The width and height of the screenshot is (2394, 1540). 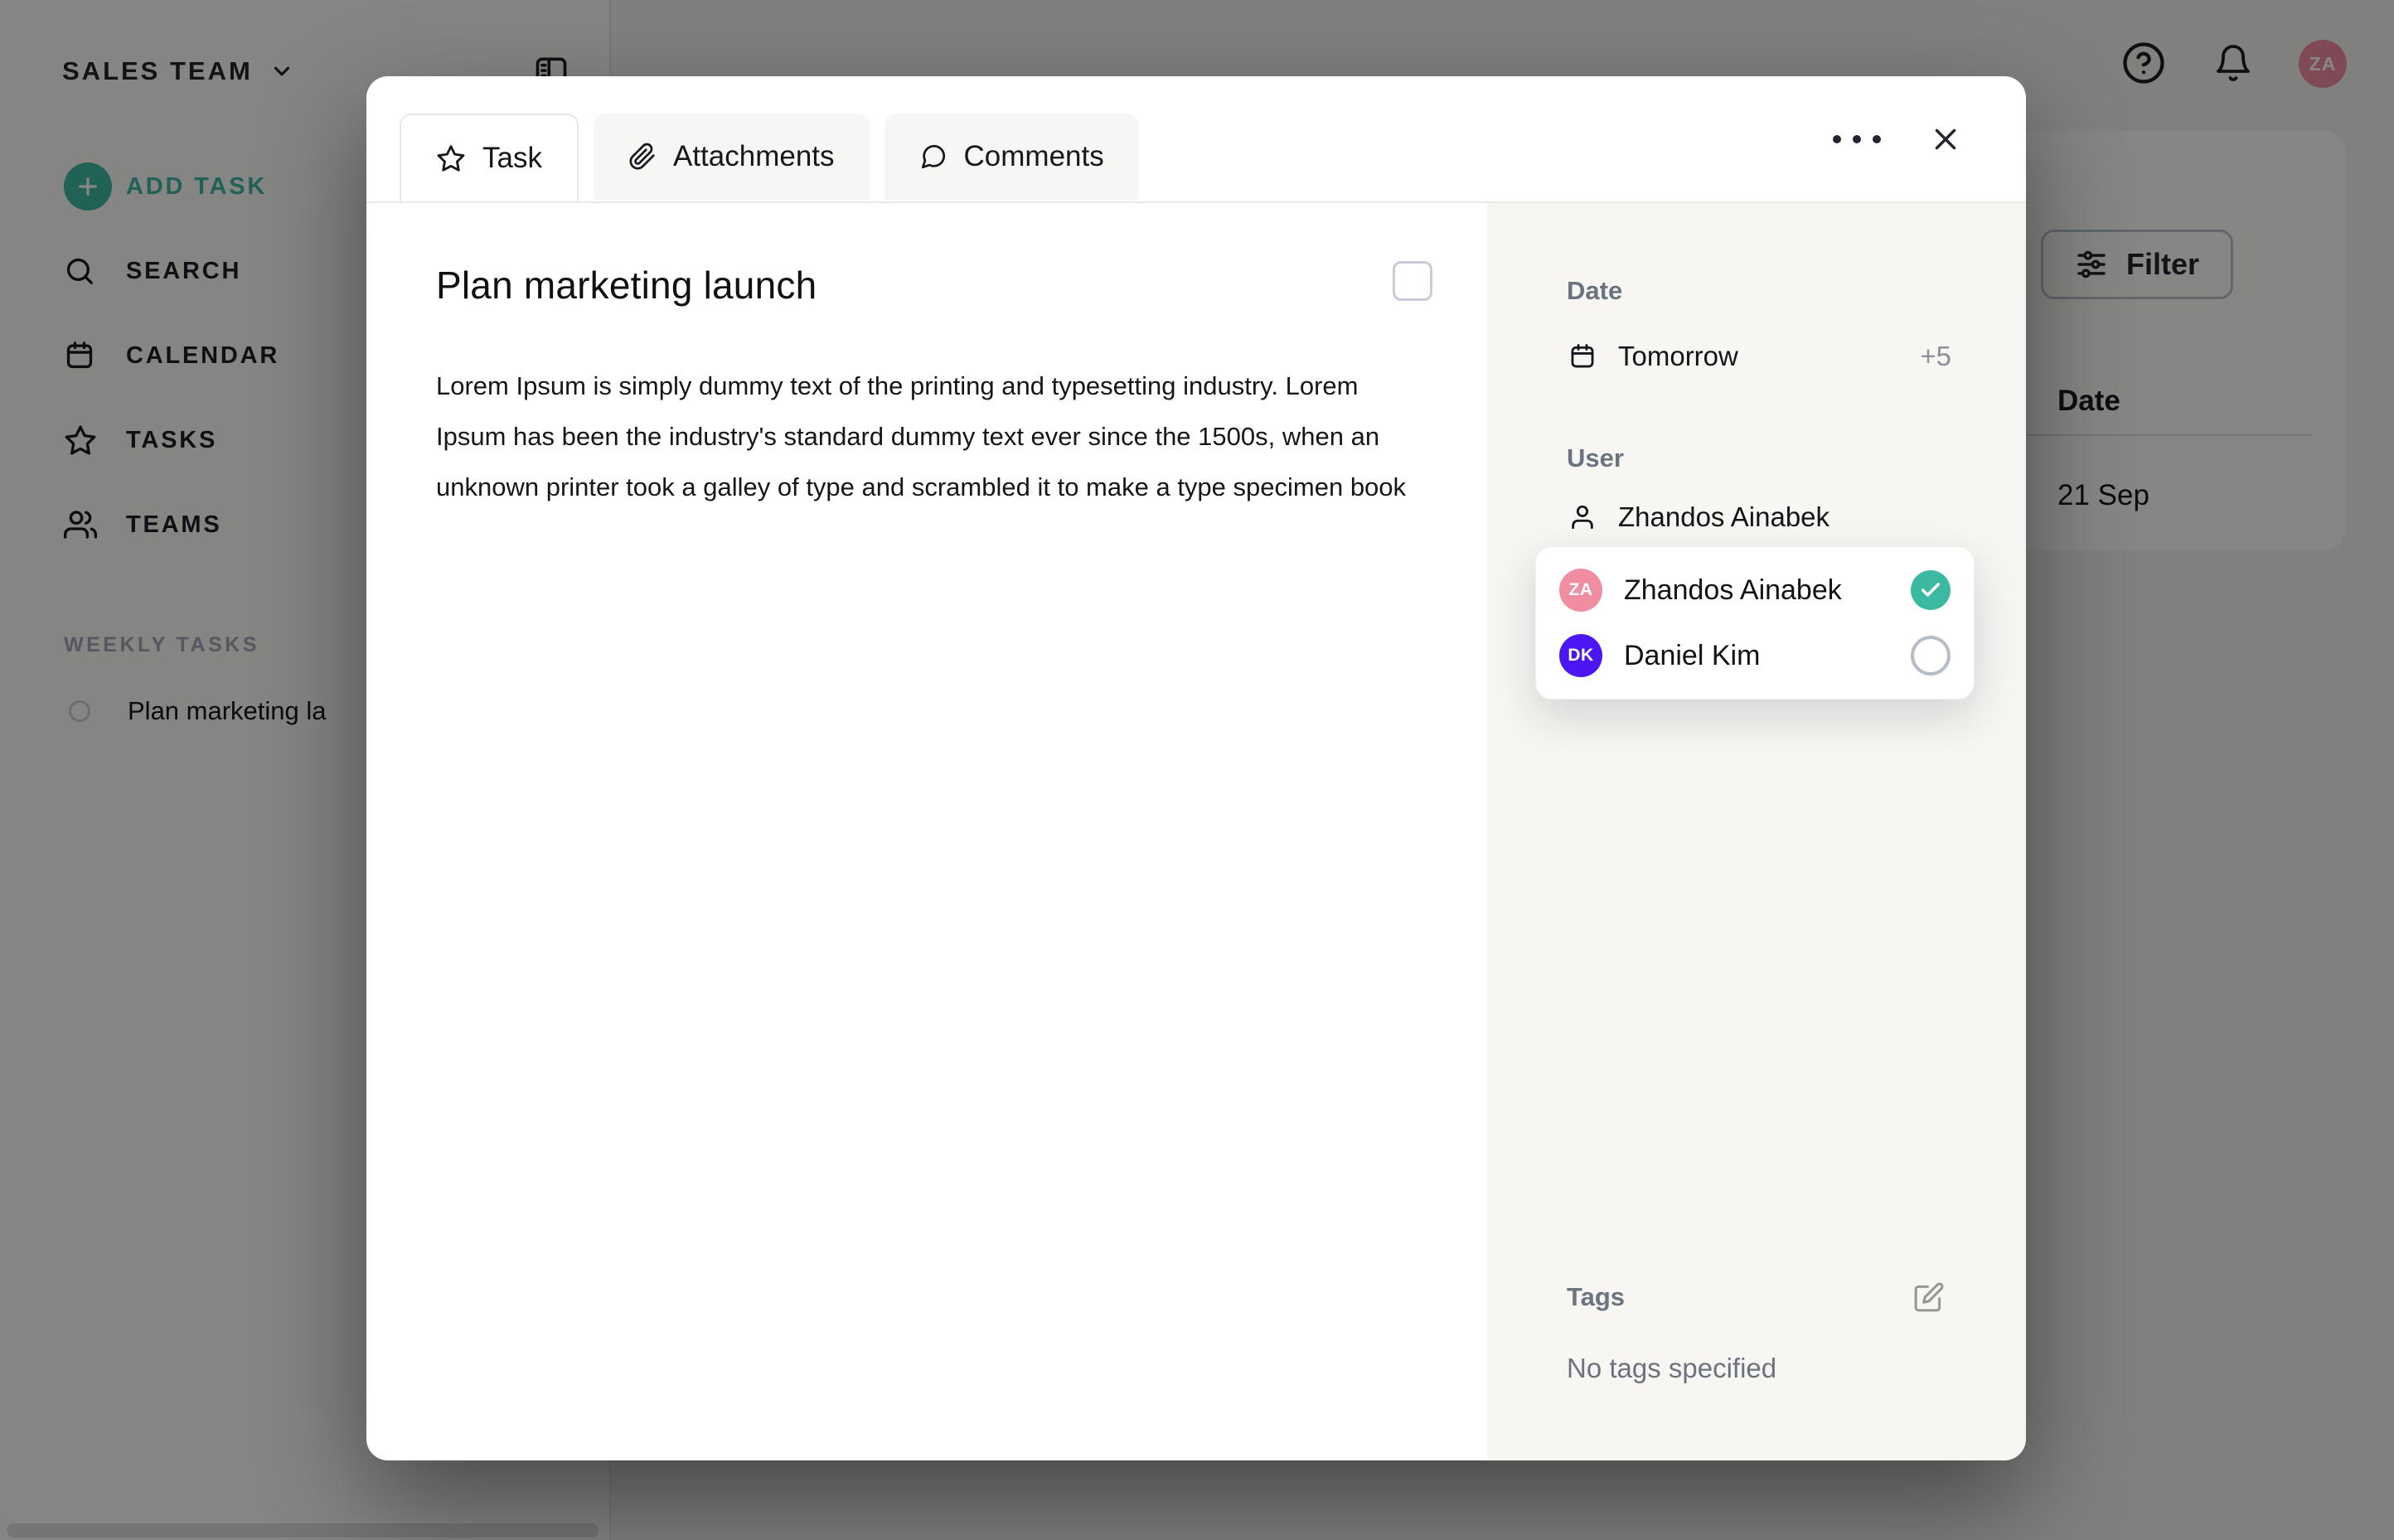 I want to click on modal-header-actions, so click(x=1893, y=138).